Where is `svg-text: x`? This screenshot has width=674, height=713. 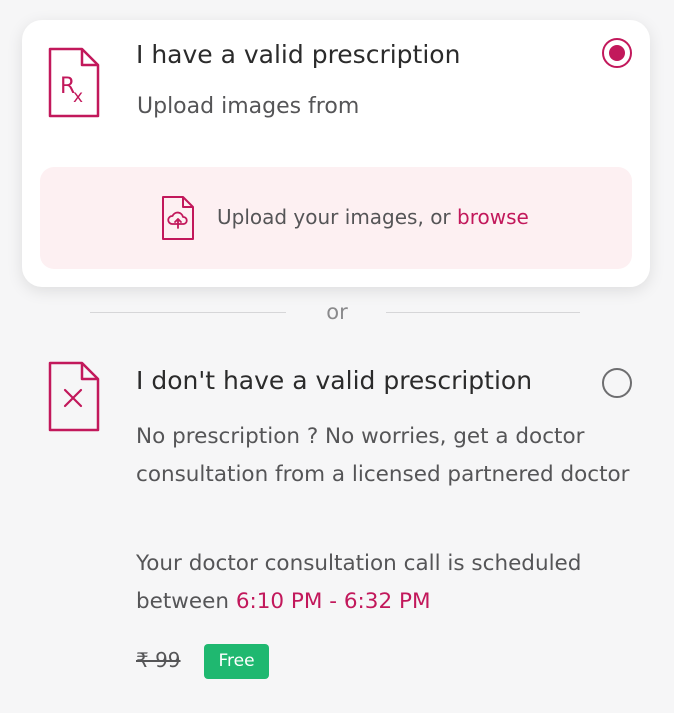
svg-text: x is located at coordinates (78, 97).